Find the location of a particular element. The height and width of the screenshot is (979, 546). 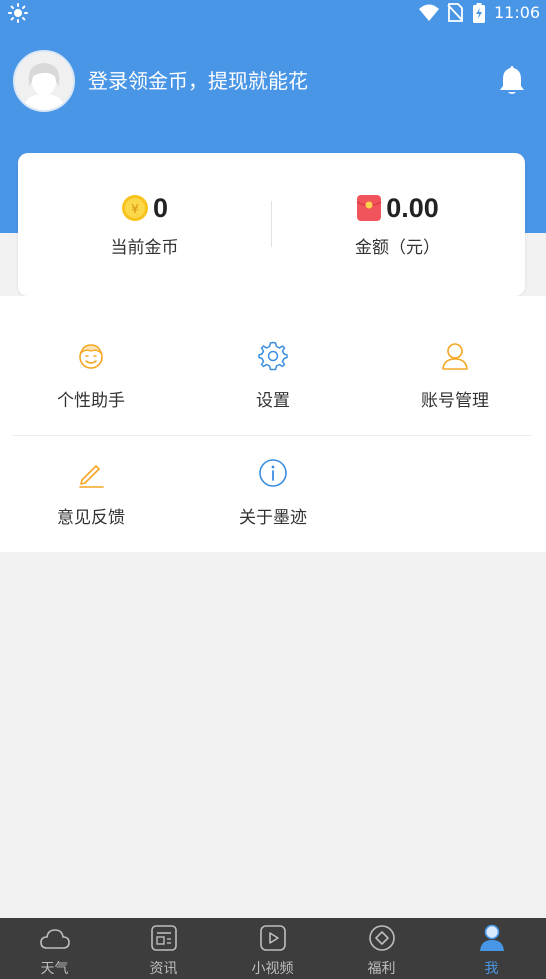

play-icon is located at coordinates (273, 938).